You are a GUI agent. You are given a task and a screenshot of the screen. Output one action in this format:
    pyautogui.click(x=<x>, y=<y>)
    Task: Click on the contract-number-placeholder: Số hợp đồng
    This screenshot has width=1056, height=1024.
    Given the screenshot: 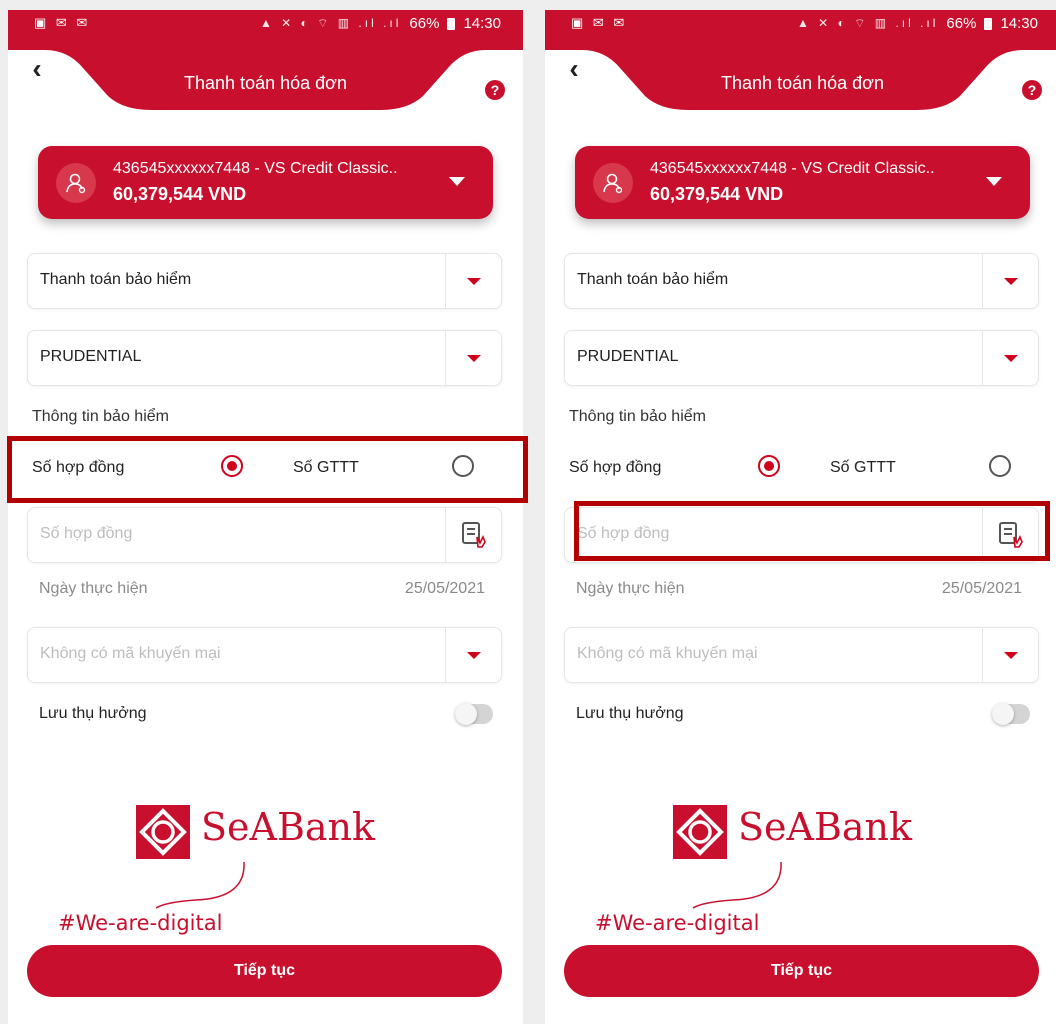 What is the action you would take?
    pyautogui.click(x=86, y=533)
    